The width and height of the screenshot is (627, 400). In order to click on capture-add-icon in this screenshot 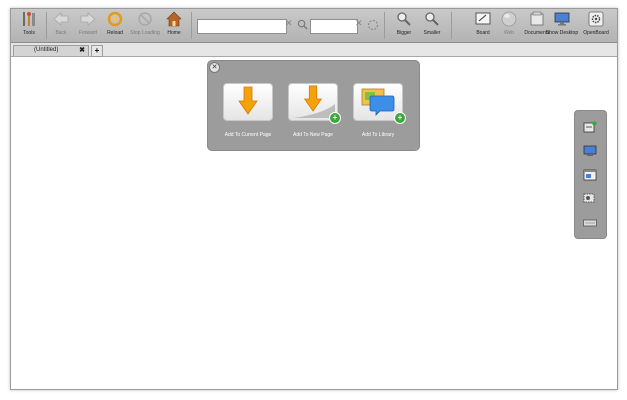, I will do `click(590, 127)`.